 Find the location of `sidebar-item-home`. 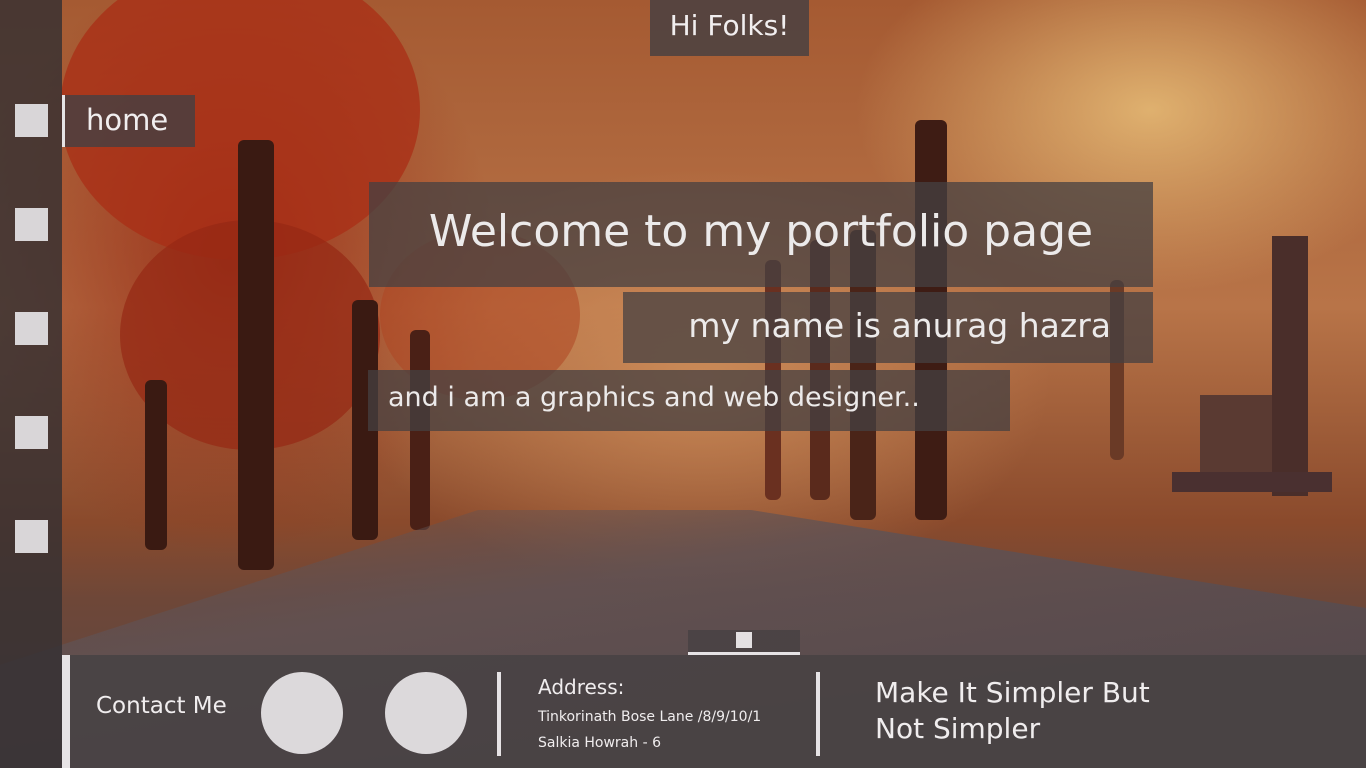

sidebar-item-home is located at coordinates (31, 120).